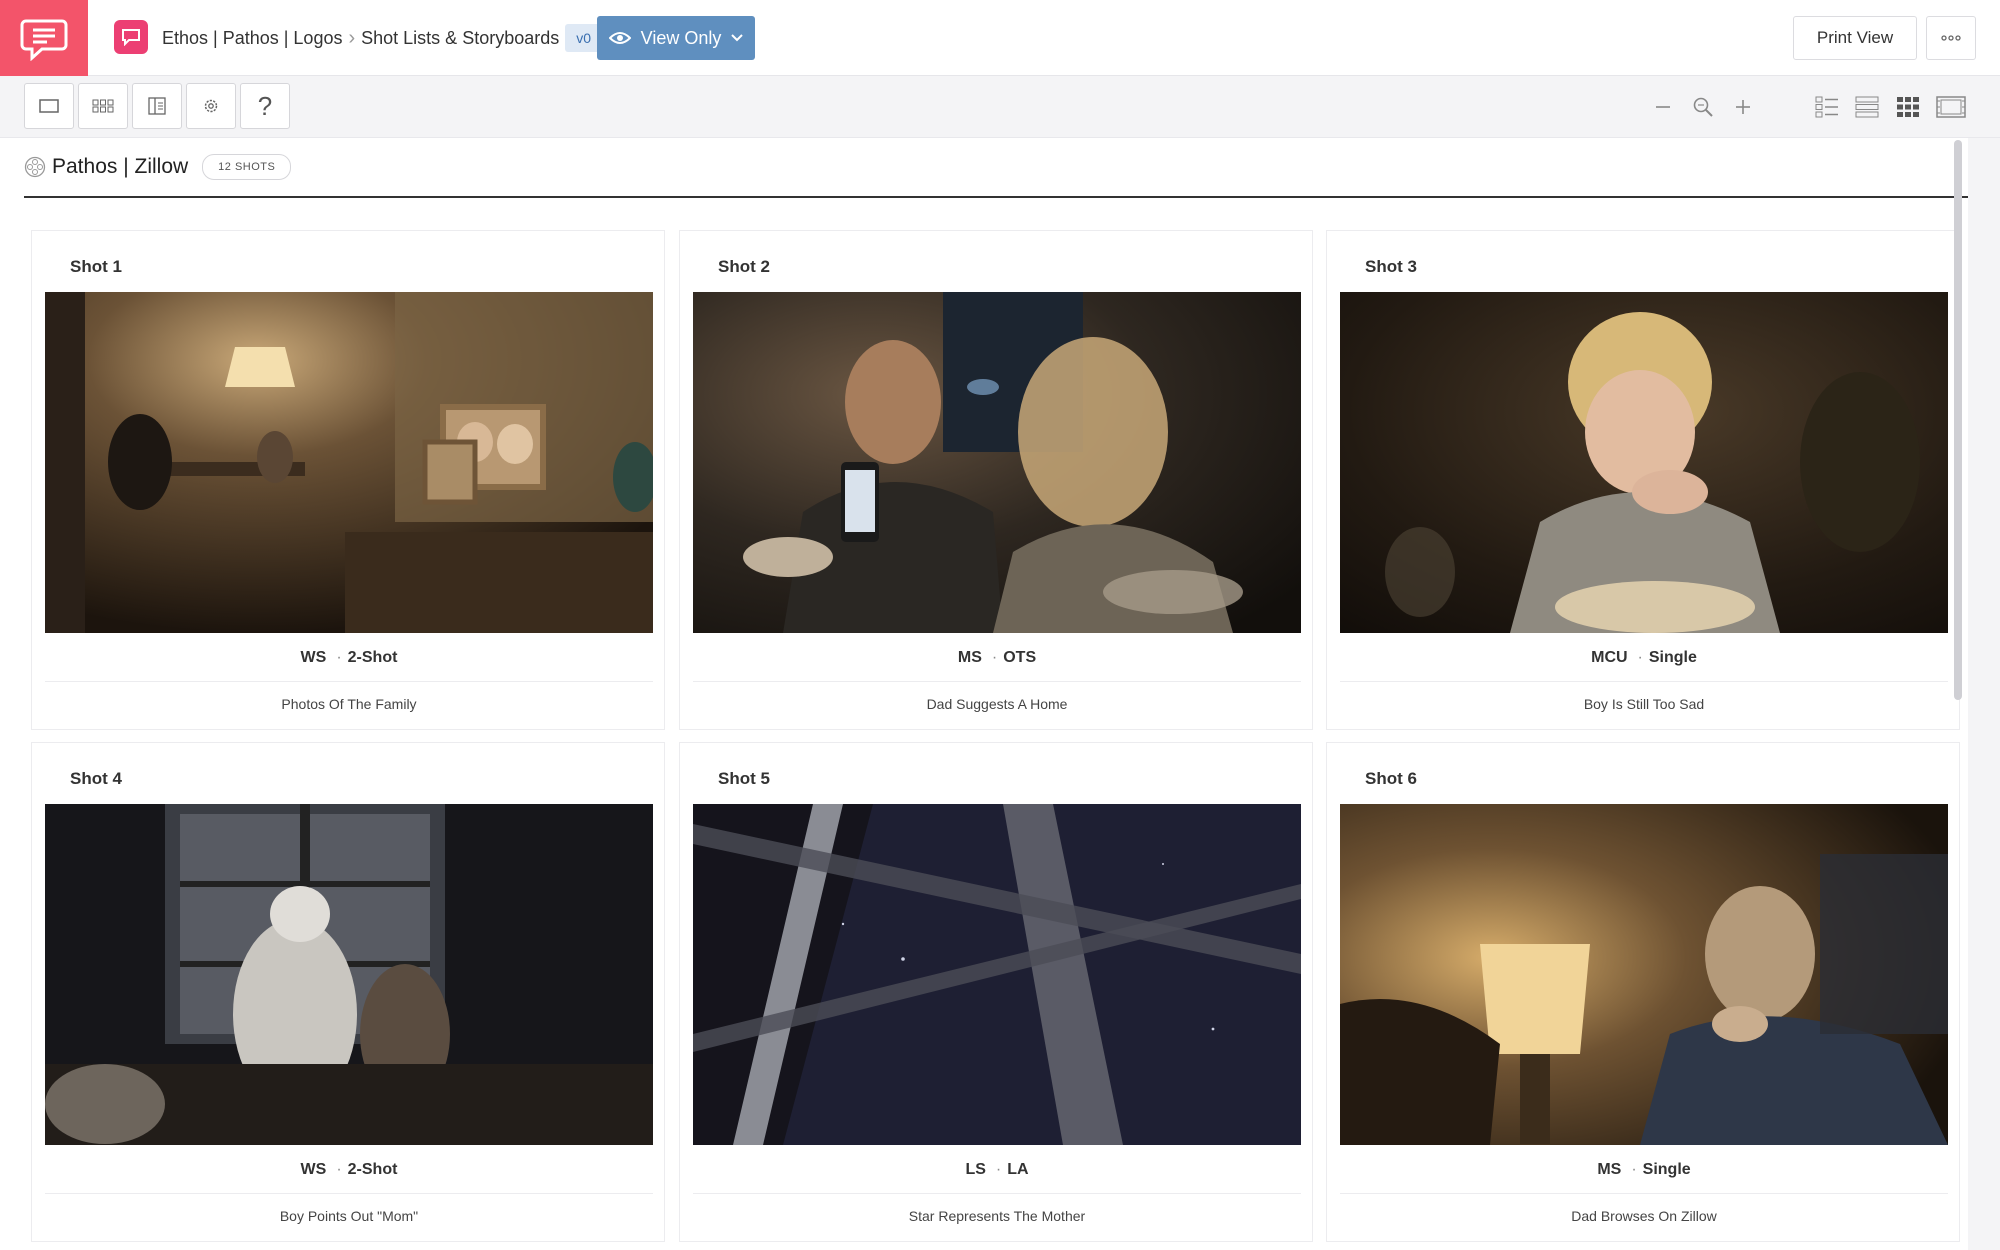 The width and height of the screenshot is (2000, 1250). Describe the element at coordinates (352, 37) in the screenshot. I see `chevron-right-icon: ›` at that location.